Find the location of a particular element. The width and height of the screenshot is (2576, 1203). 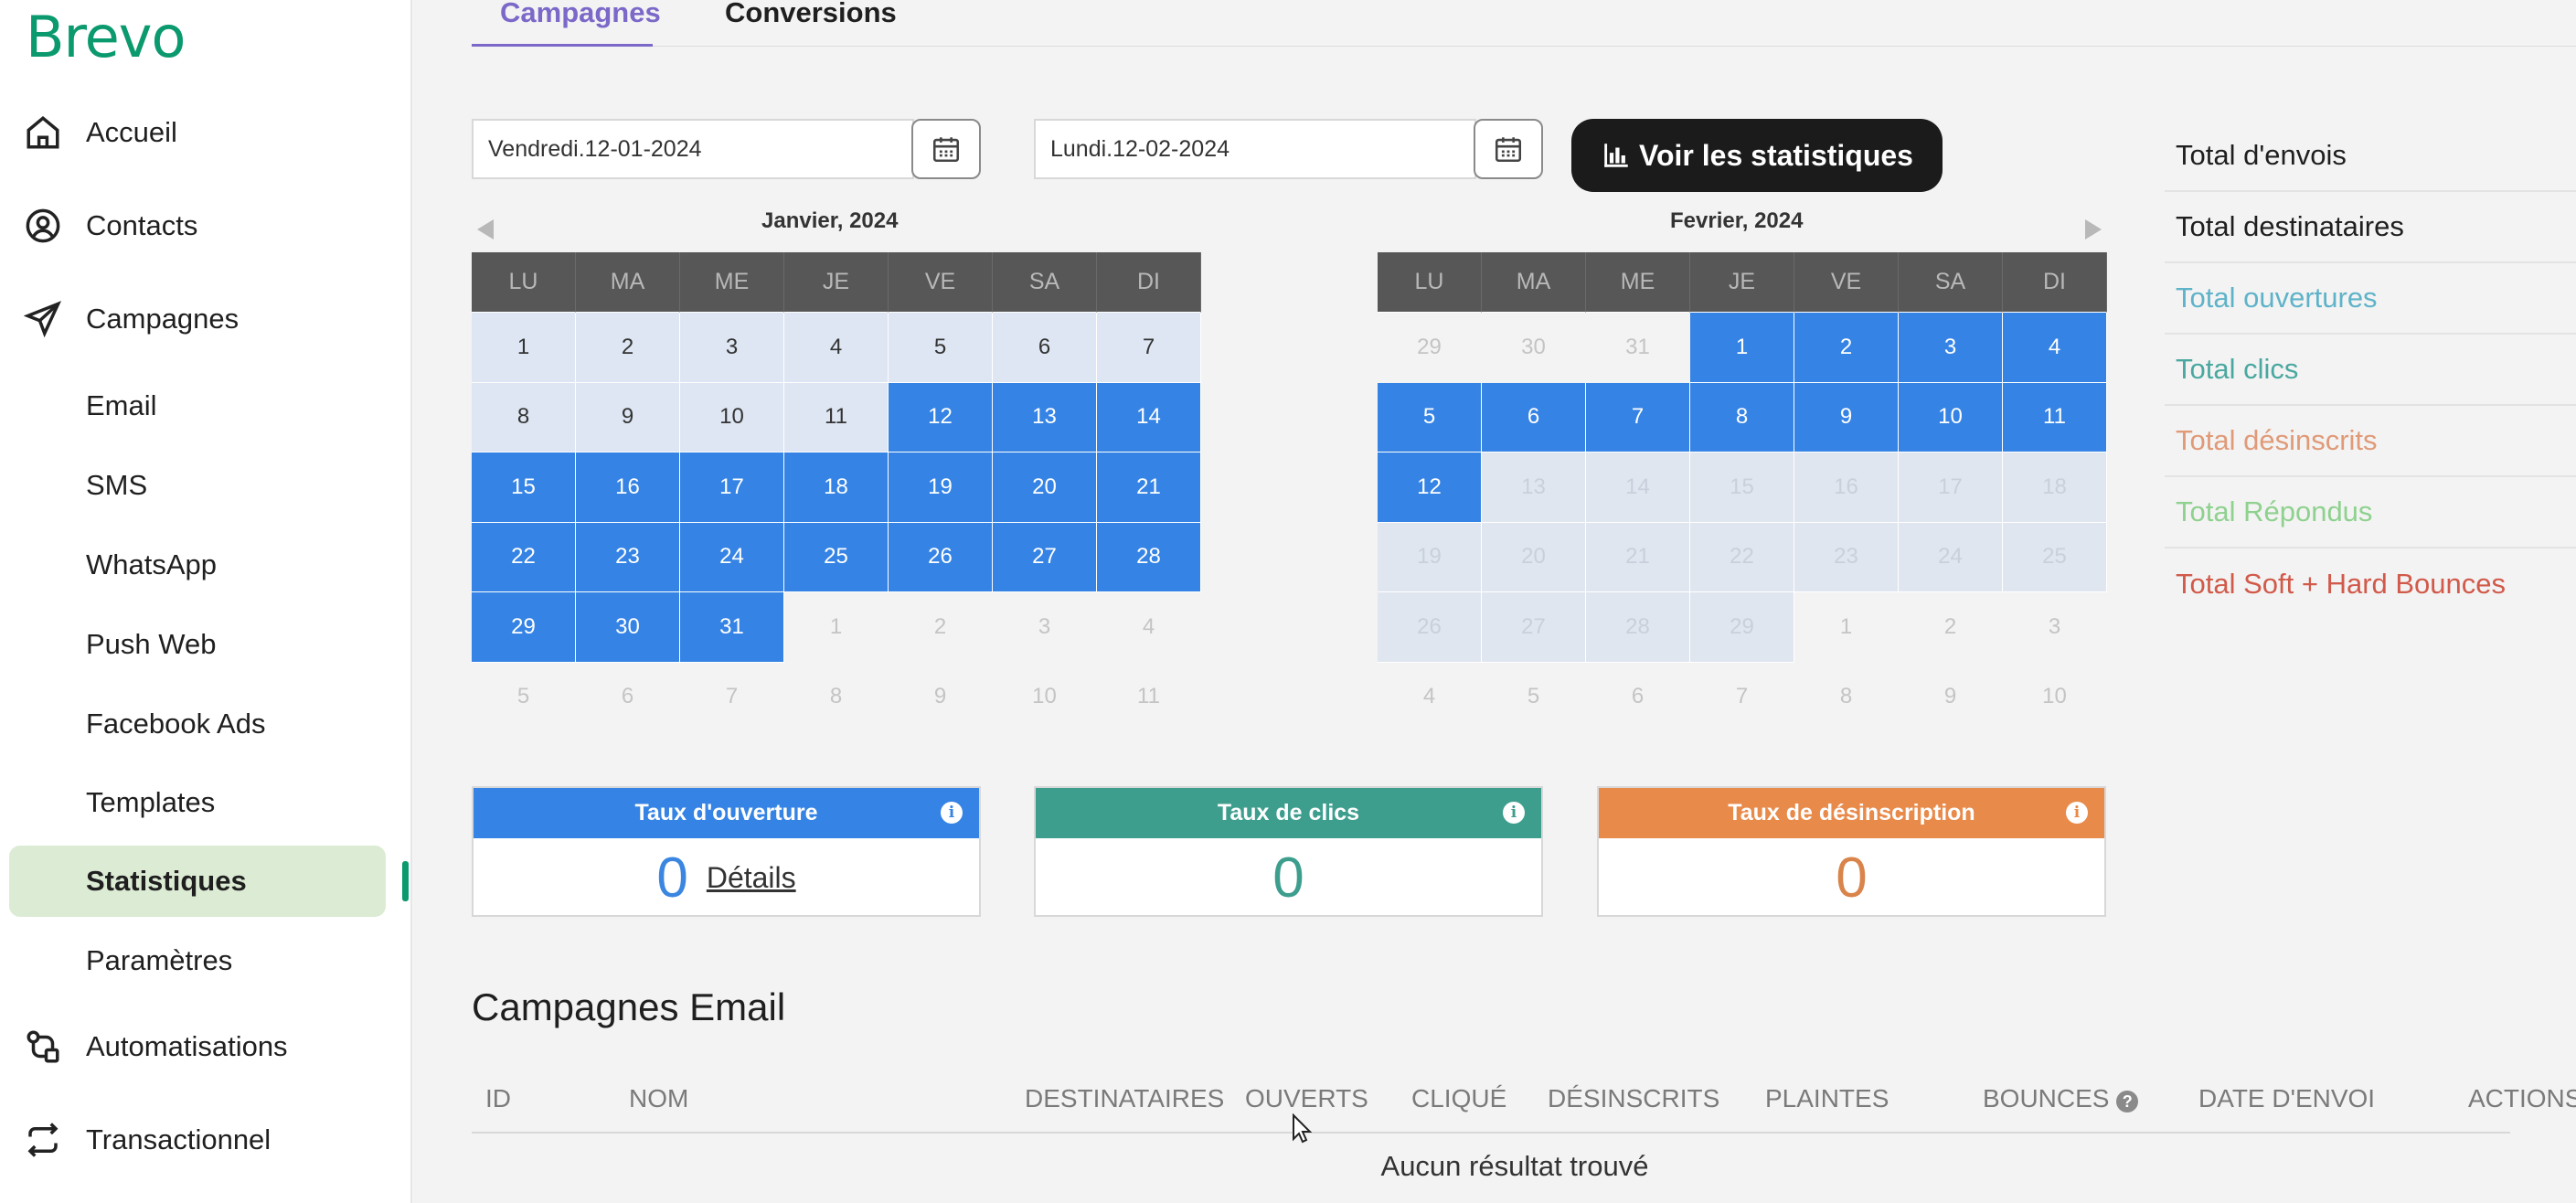

sidebar-item-accueil: Accueil is located at coordinates (100, 132).